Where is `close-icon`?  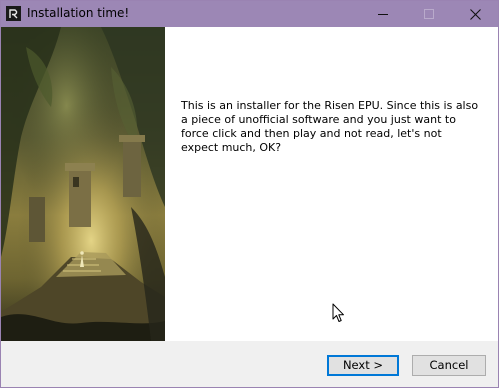 close-icon is located at coordinates (475, 14).